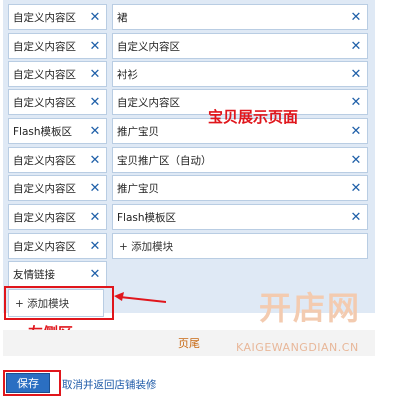 This screenshot has height=399, width=400. Describe the element at coordinates (240, 160) in the screenshot. I see `main-module: 宝贝推广区（自动） ✕` at that location.